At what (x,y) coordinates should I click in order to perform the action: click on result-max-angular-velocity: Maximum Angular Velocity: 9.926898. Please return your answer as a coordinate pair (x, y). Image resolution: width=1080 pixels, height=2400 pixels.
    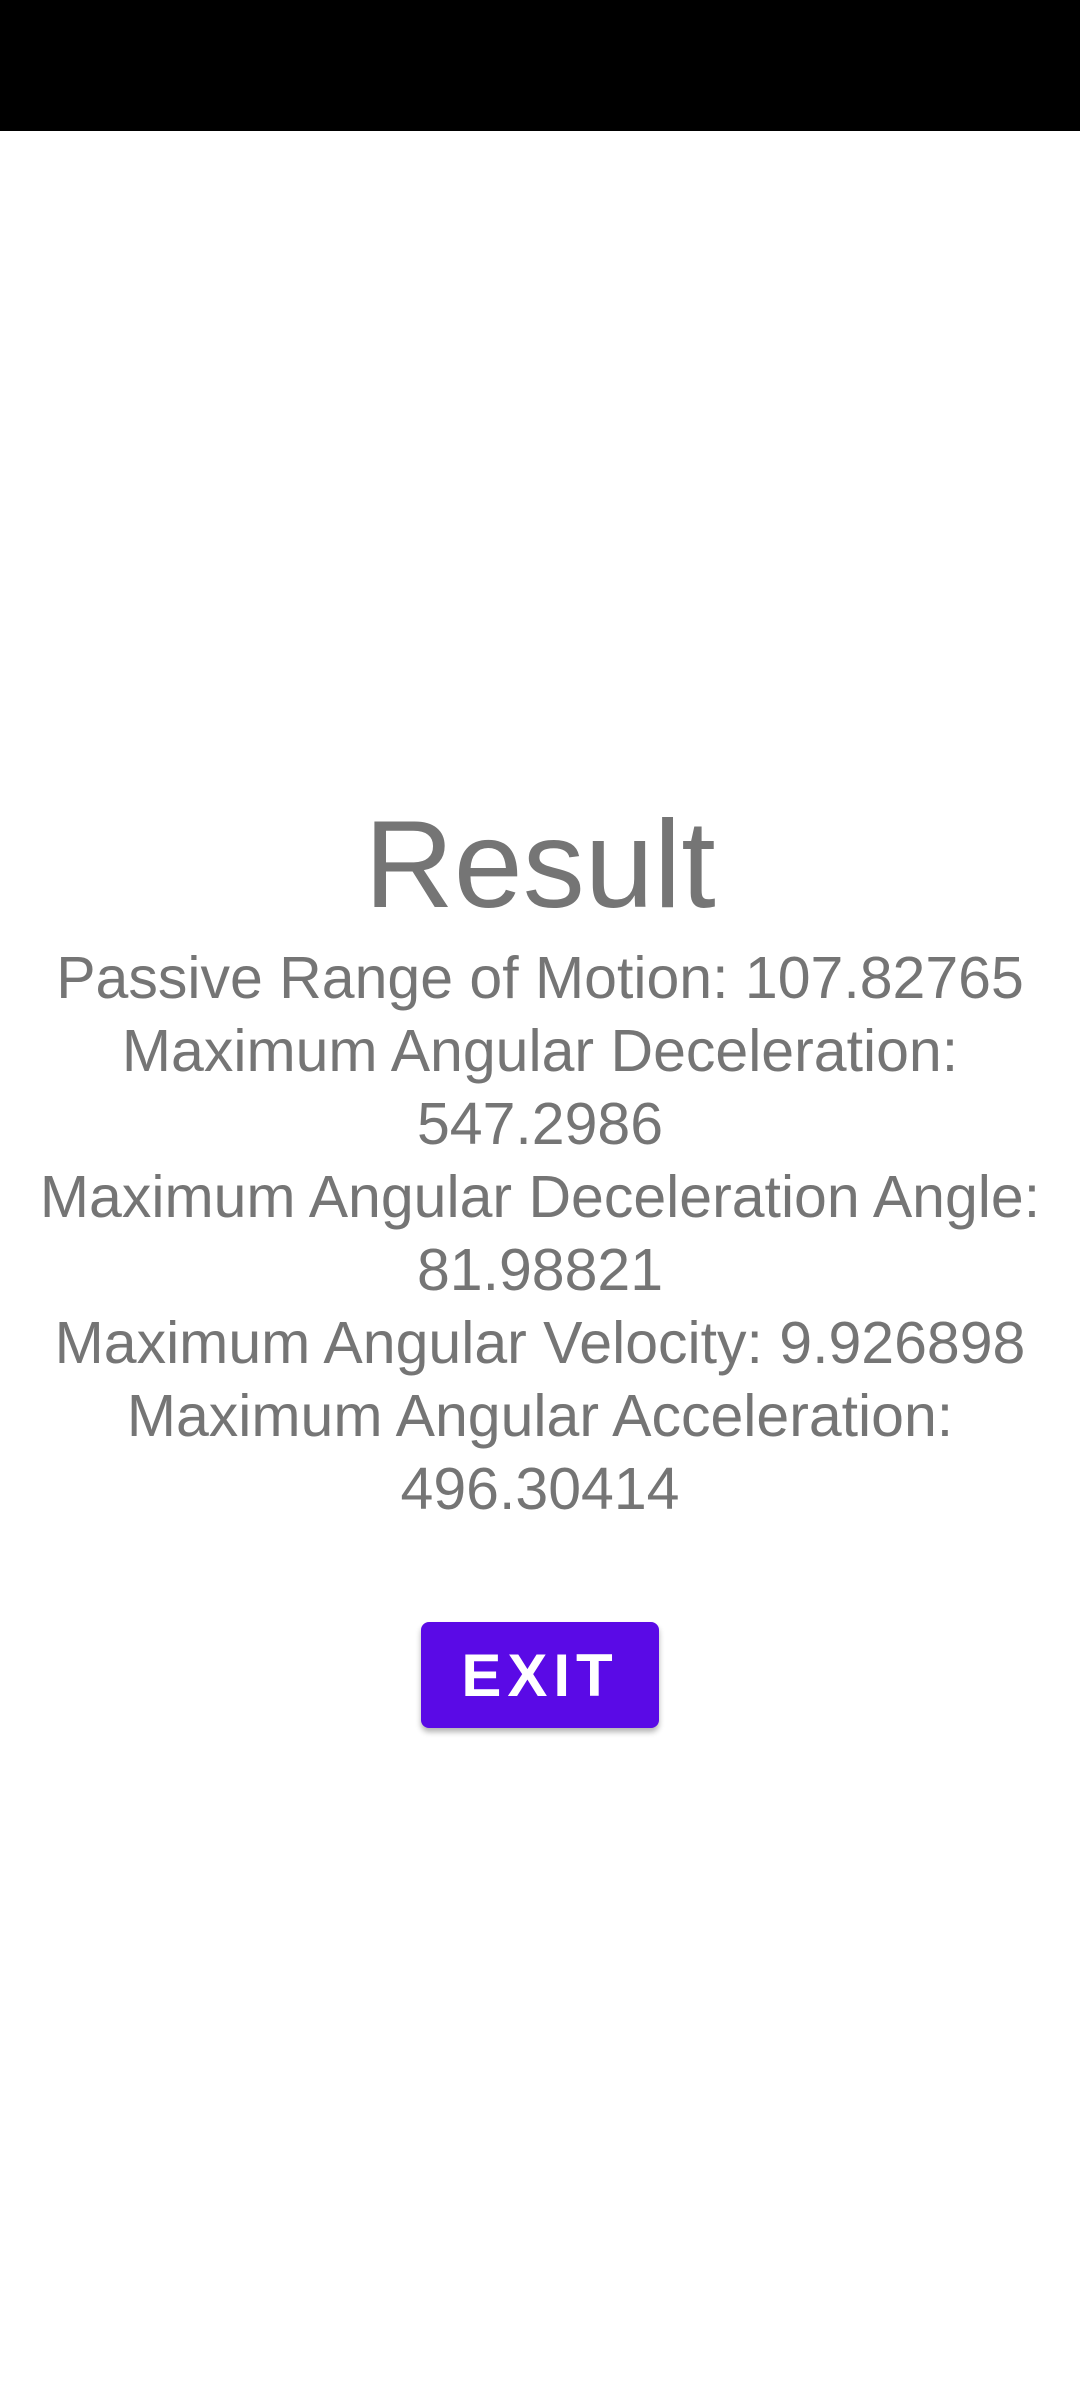
    Looking at the image, I should click on (540, 1343).